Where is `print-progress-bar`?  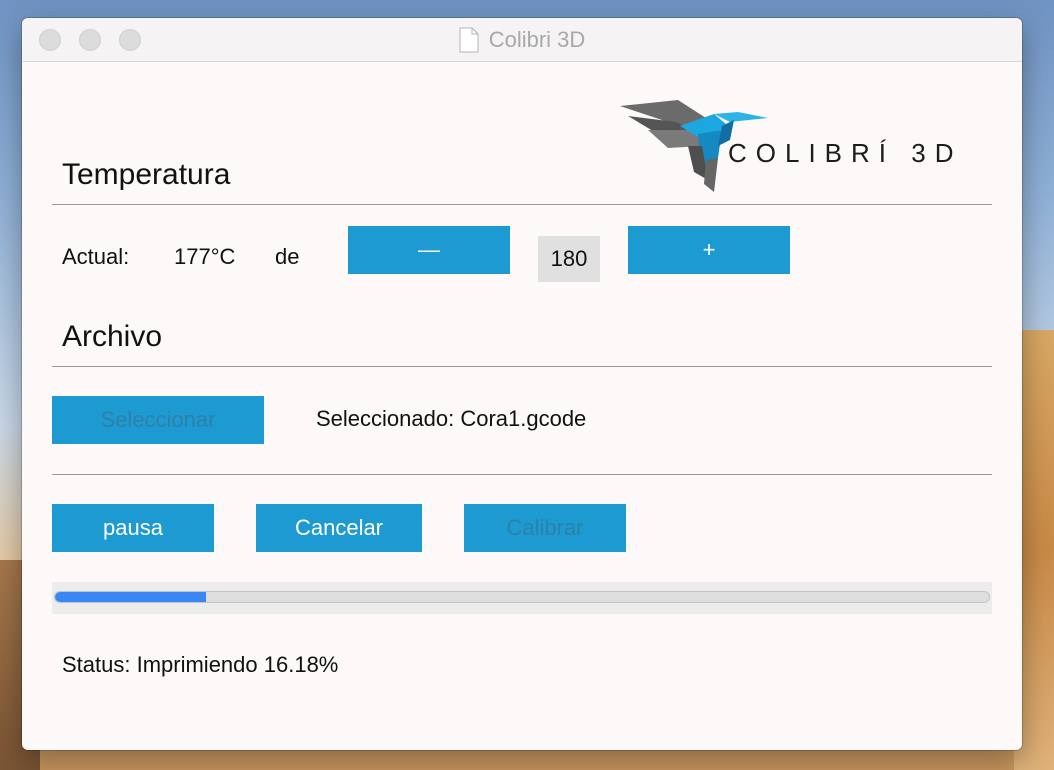 print-progress-bar is located at coordinates (522, 597).